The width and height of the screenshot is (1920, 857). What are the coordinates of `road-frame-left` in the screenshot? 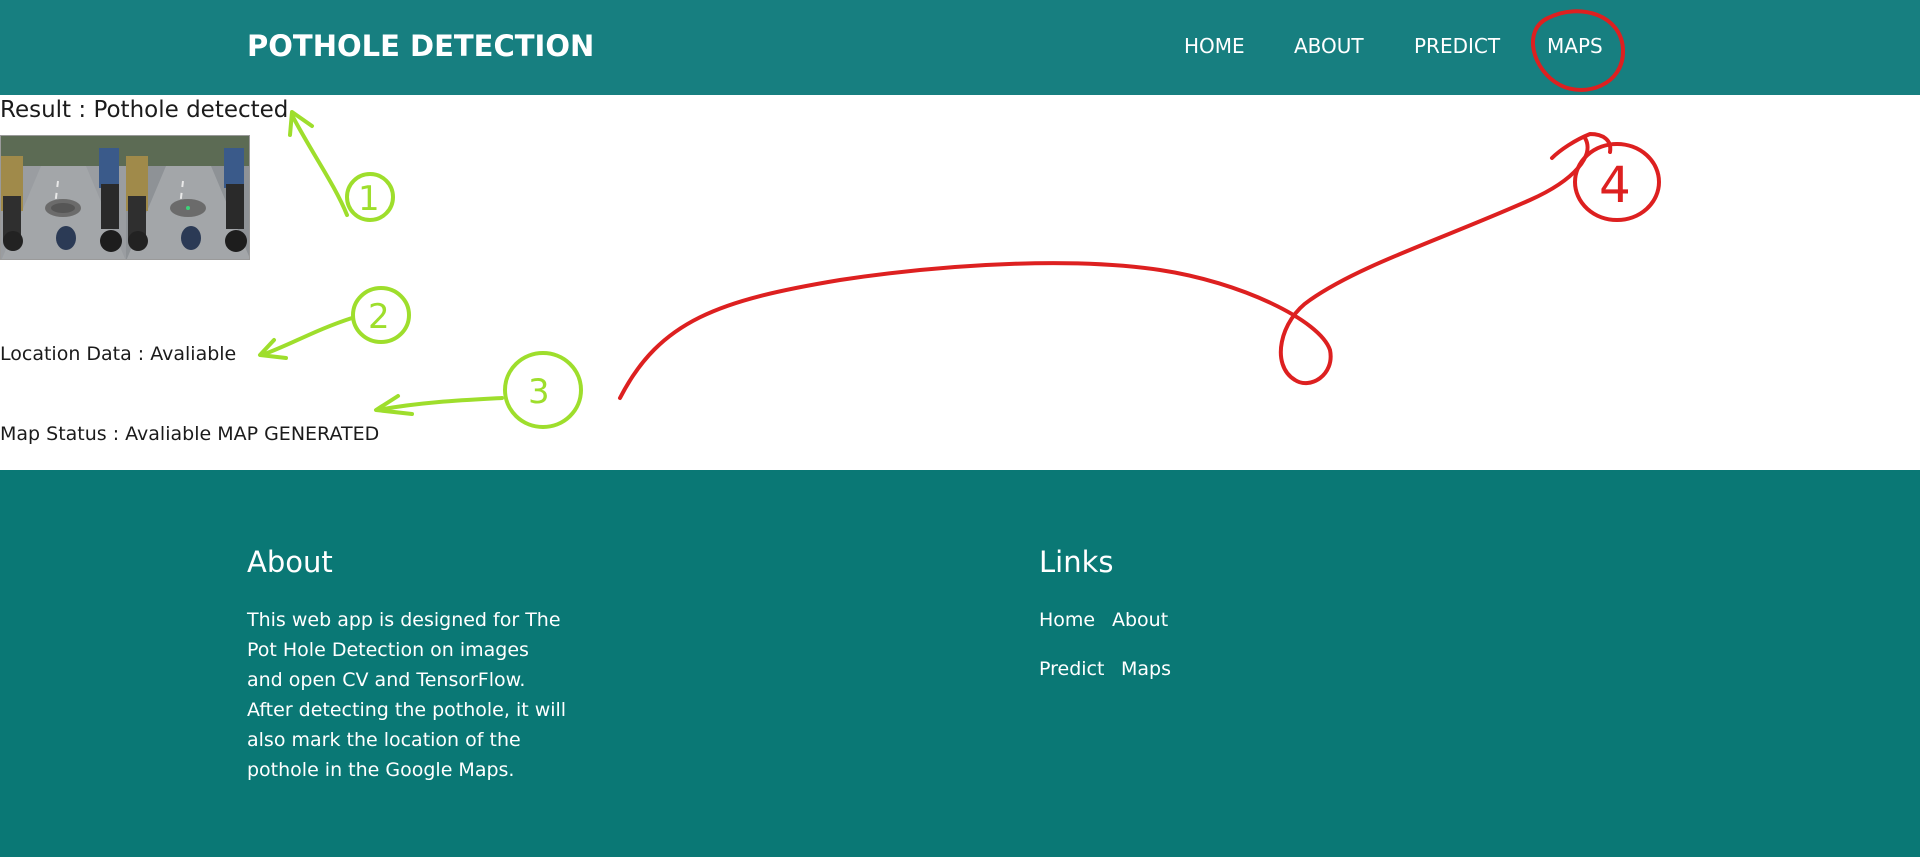 It's located at (63, 197).